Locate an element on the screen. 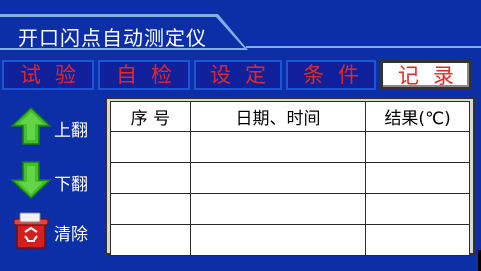  app-title: 开口闪点自动测定仪 is located at coordinates (112, 38).